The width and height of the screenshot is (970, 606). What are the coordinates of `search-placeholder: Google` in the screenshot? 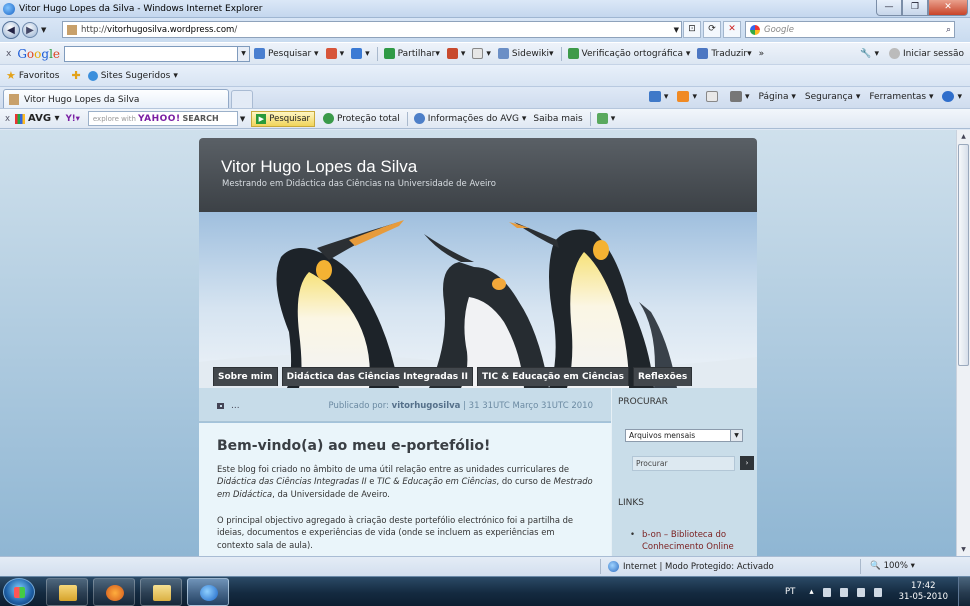 It's located at (779, 30).